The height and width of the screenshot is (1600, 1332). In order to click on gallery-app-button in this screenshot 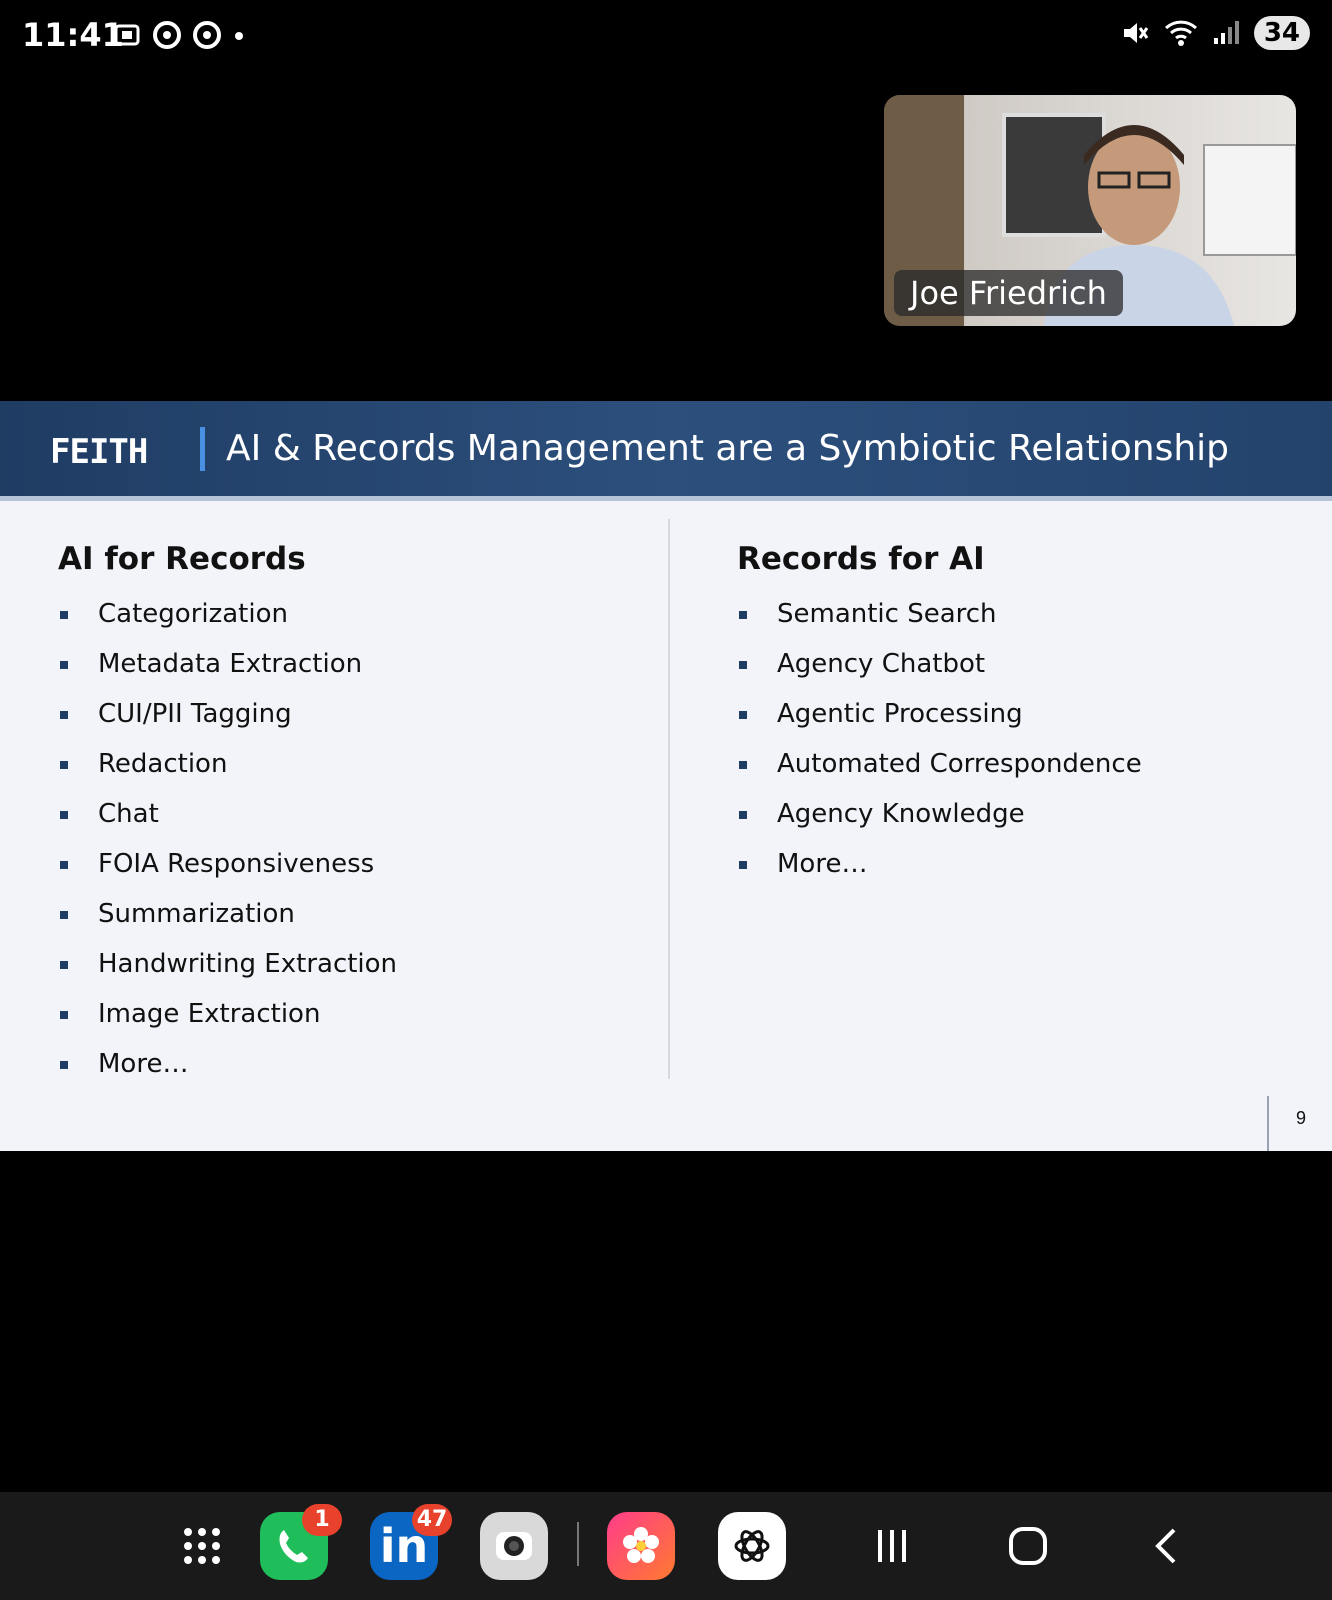, I will do `click(641, 1546)`.